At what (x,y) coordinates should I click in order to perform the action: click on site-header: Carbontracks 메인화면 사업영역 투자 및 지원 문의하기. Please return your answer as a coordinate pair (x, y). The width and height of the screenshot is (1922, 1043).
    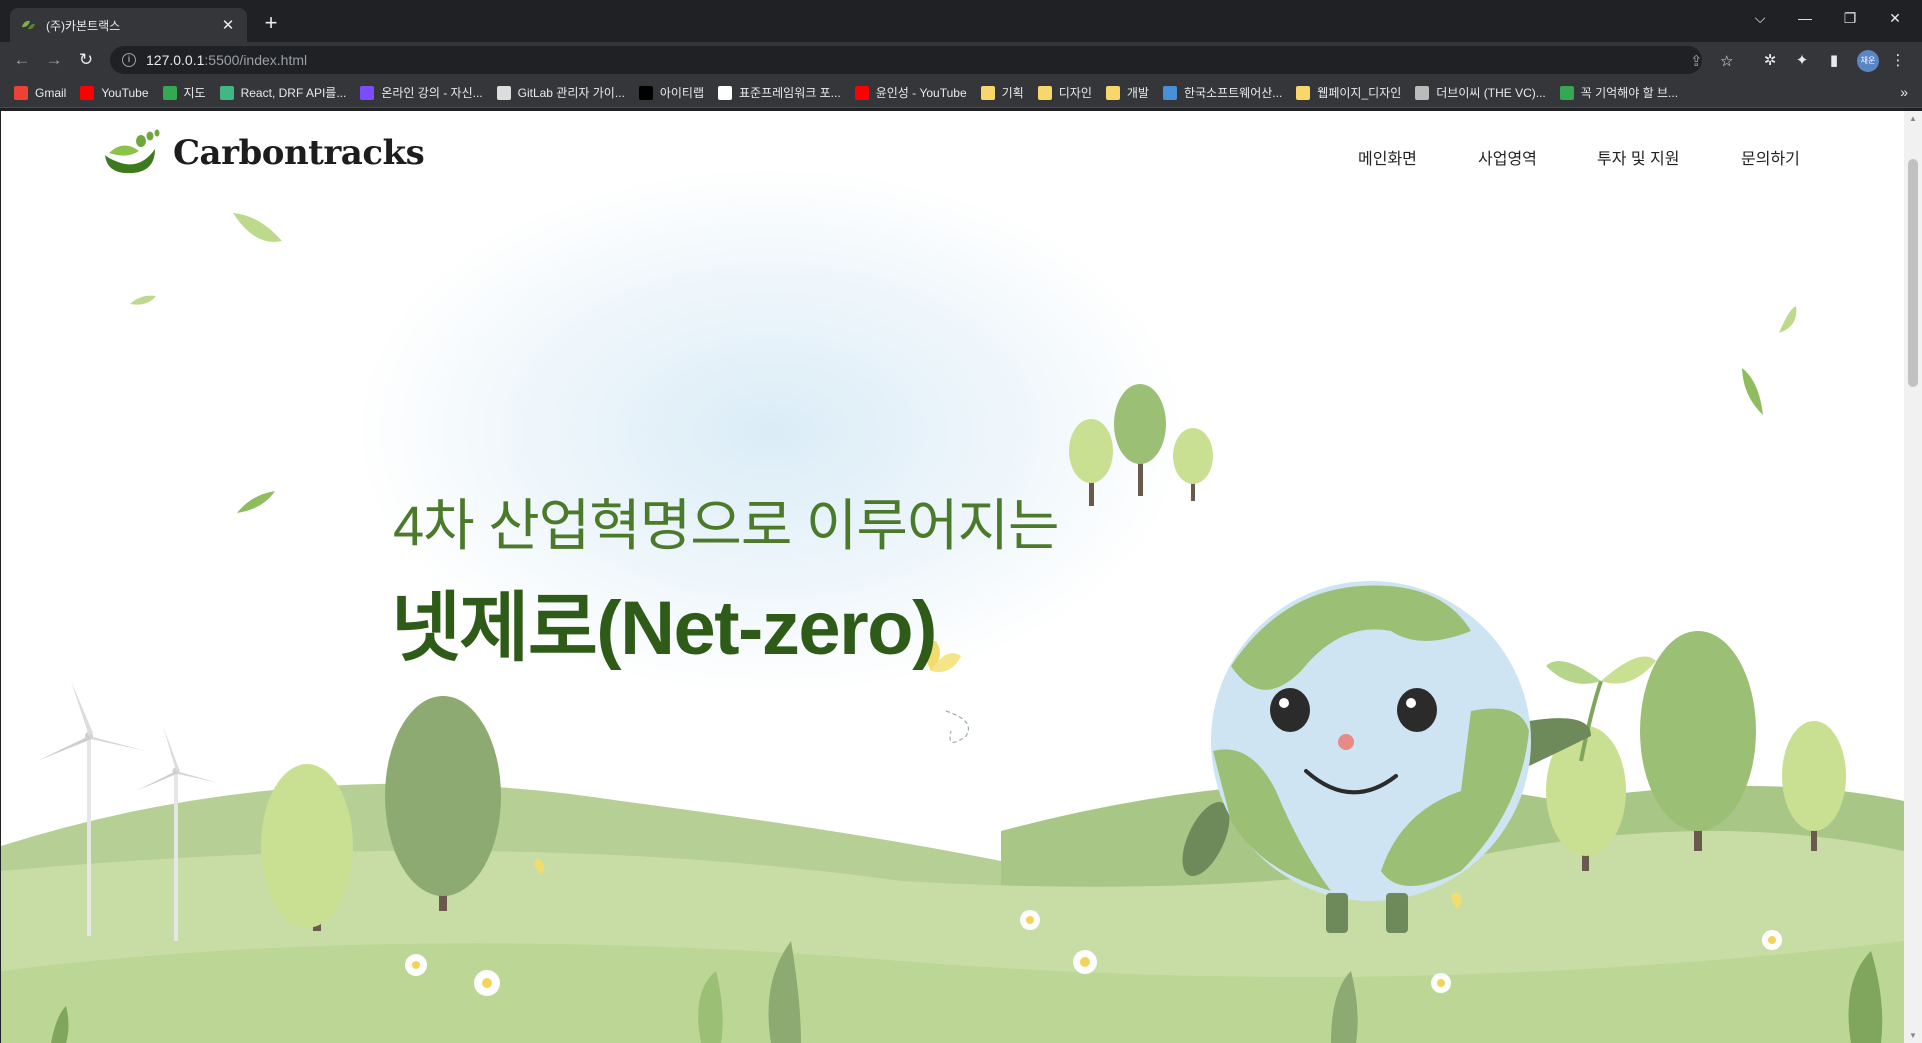
    Looking at the image, I should click on (952, 151).